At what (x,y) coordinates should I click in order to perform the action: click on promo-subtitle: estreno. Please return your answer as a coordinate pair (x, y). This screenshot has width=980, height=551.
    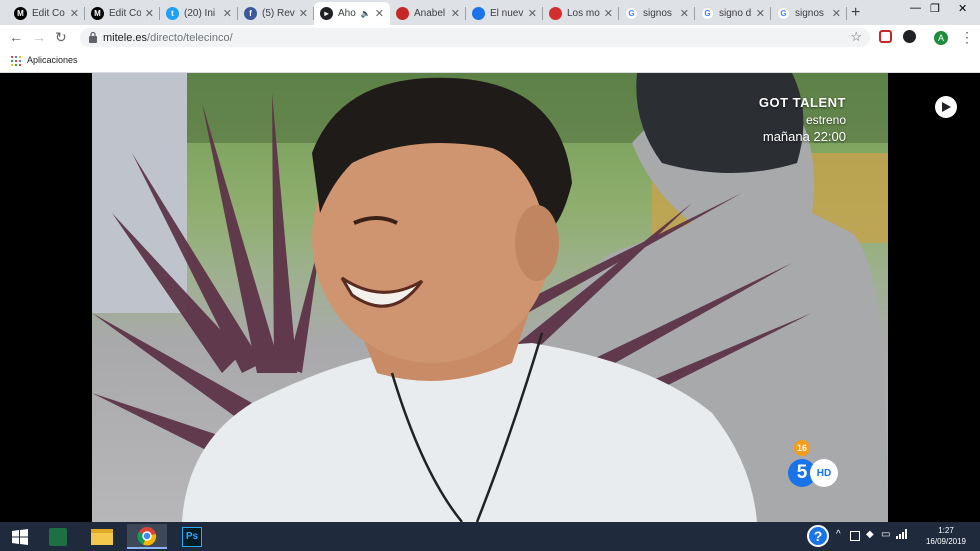
    Looking at the image, I should click on (825, 120).